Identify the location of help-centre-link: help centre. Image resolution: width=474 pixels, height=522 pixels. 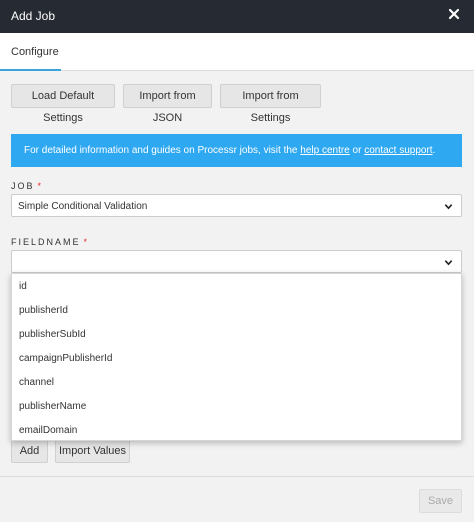
(324, 150).